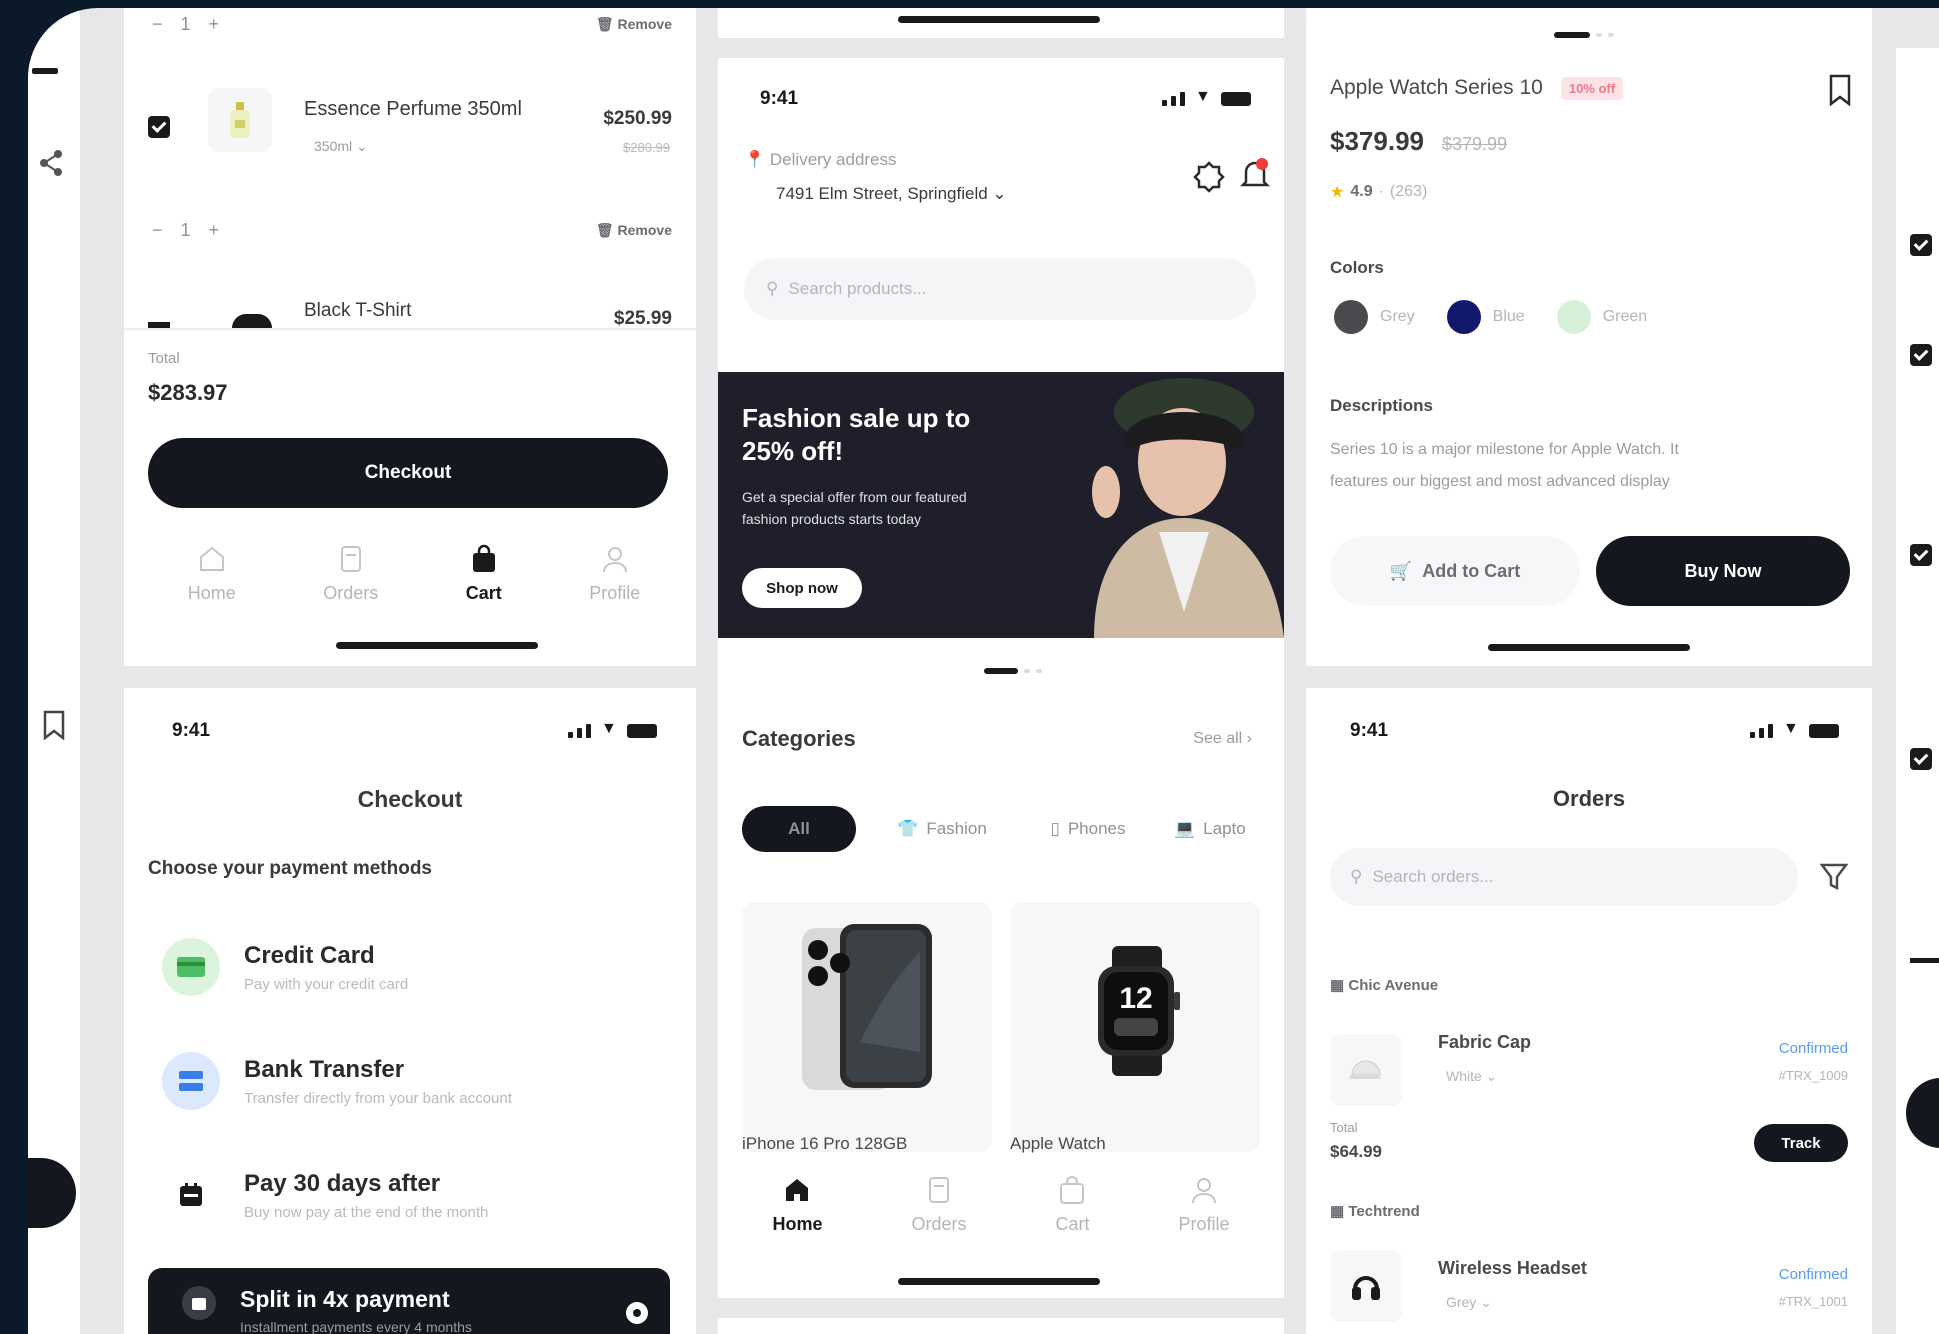 This screenshot has width=1939, height=1334. I want to click on variant-select: 350ml ⌄, so click(341, 146).